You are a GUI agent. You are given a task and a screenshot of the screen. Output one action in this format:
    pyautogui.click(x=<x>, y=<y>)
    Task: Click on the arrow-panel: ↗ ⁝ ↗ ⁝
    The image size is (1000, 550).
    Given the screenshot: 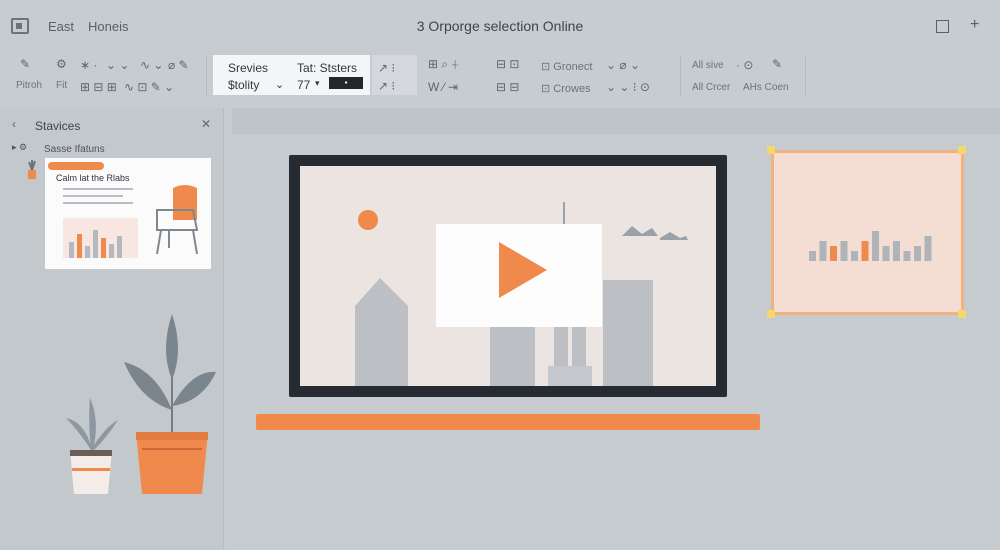 What is the action you would take?
    pyautogui.click(x=394, y=75)
    